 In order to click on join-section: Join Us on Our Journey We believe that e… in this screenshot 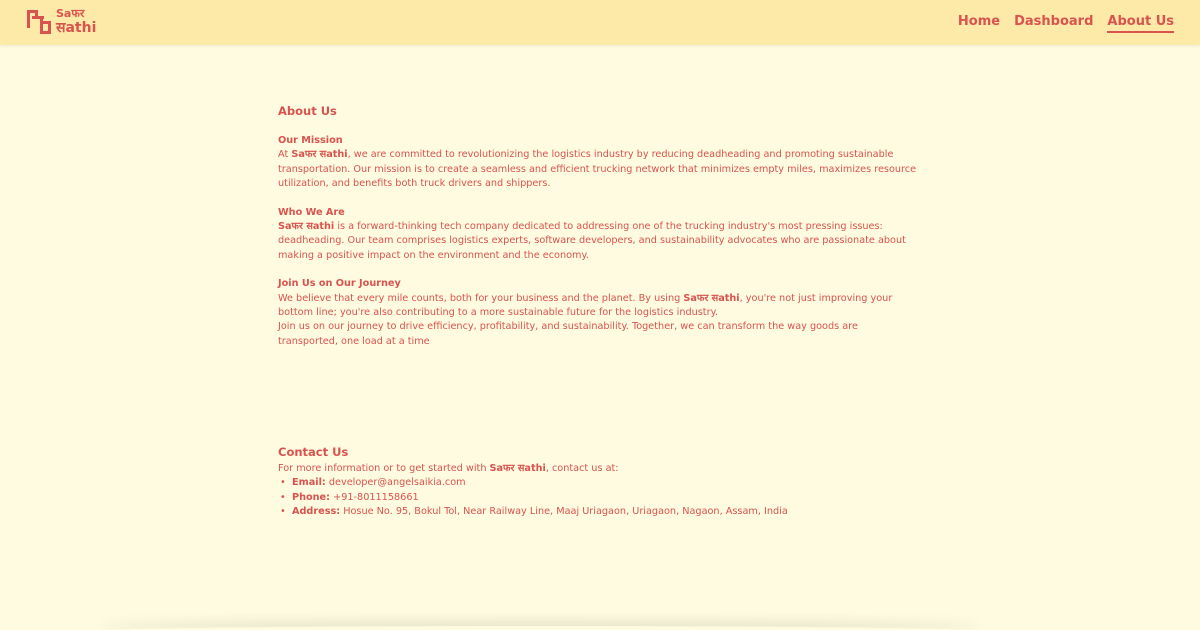, I will do `click(598, 313)`.